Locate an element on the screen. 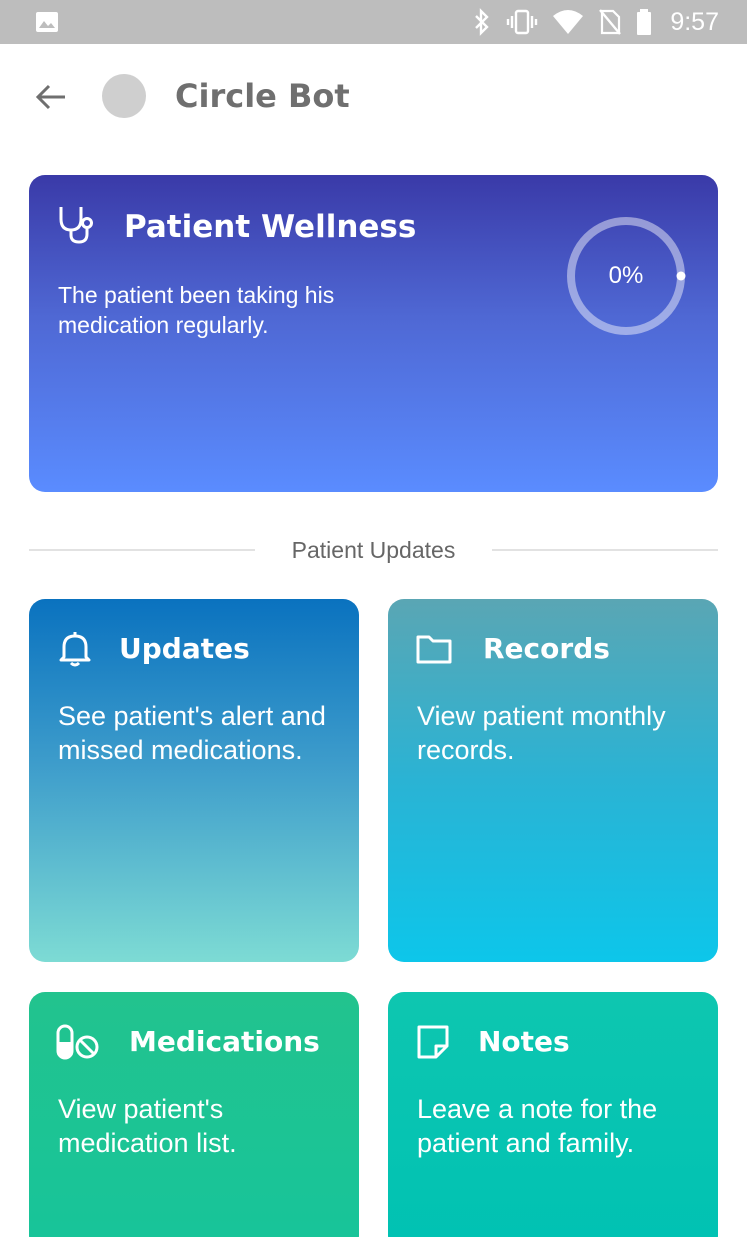 This screenshot has height=1237, width=747. bell-icon is located at coordinates (75, 649).